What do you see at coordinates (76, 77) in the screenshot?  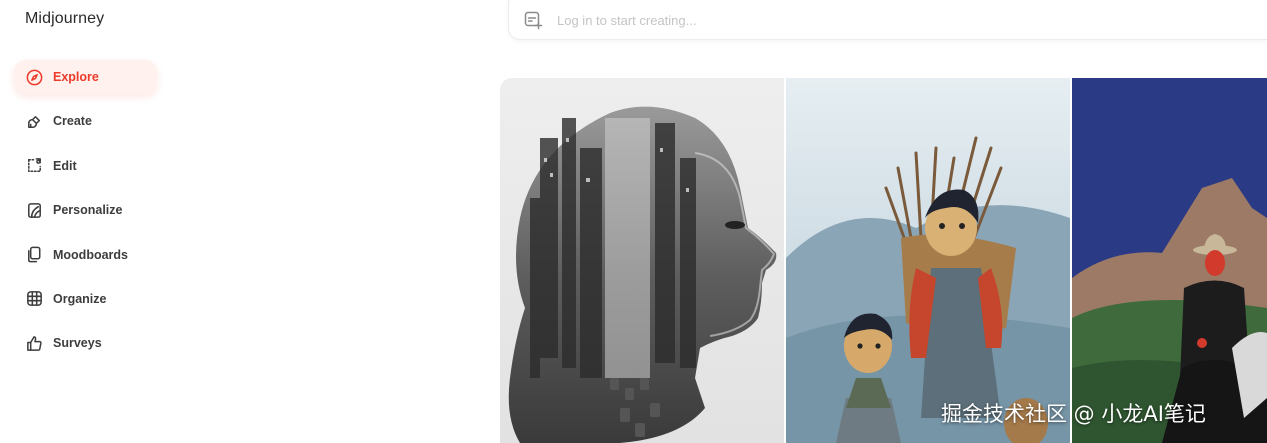 I see `sidebar-item-label: Explore` at bounding box center [76, 77].